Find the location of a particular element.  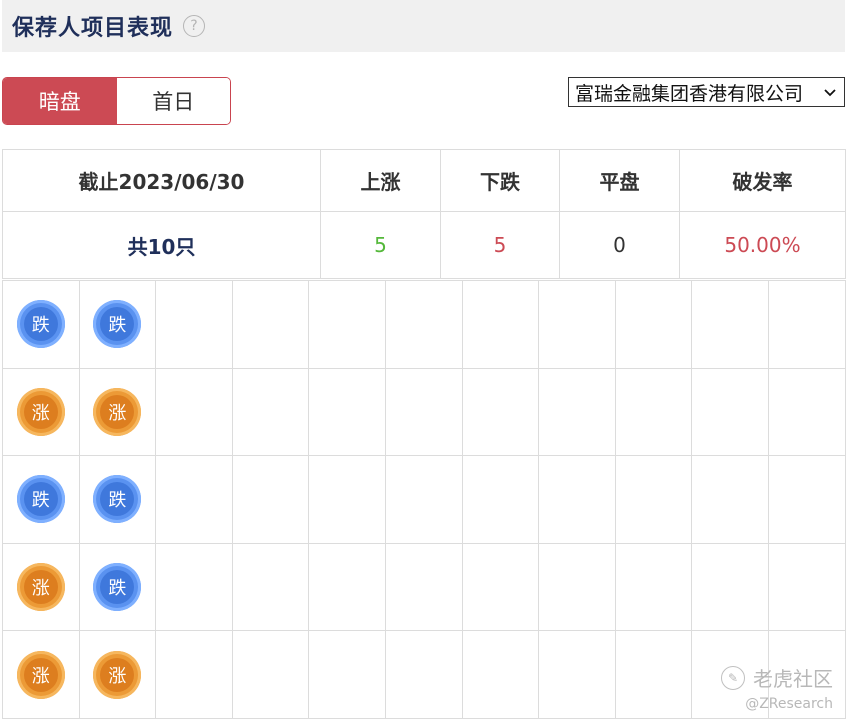

grid-row: 涨涨 is located at coordinates (424, 412).